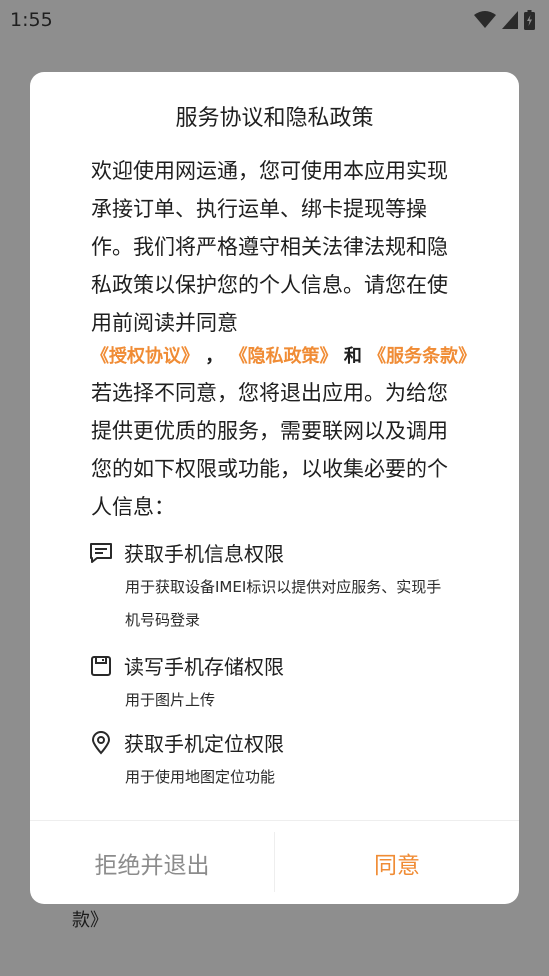 The height and width of the screenshot is (976, 549). I want to click on auth-agreement-link: 《授权协议》, so click(145, 356).